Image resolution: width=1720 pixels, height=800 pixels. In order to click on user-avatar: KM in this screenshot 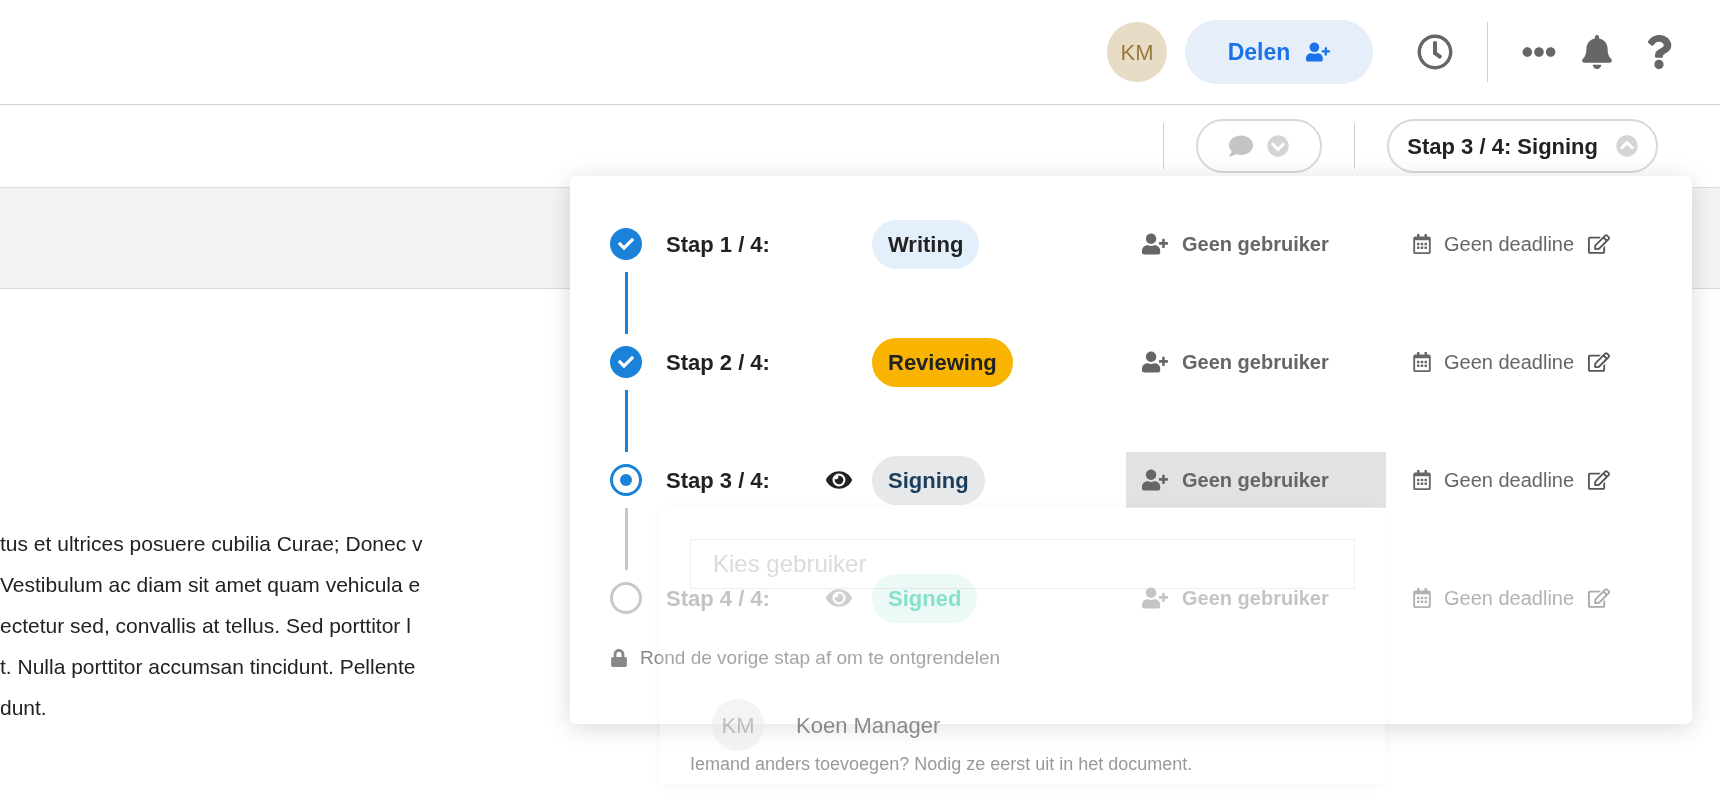, I will do `click(1137, 52)`.